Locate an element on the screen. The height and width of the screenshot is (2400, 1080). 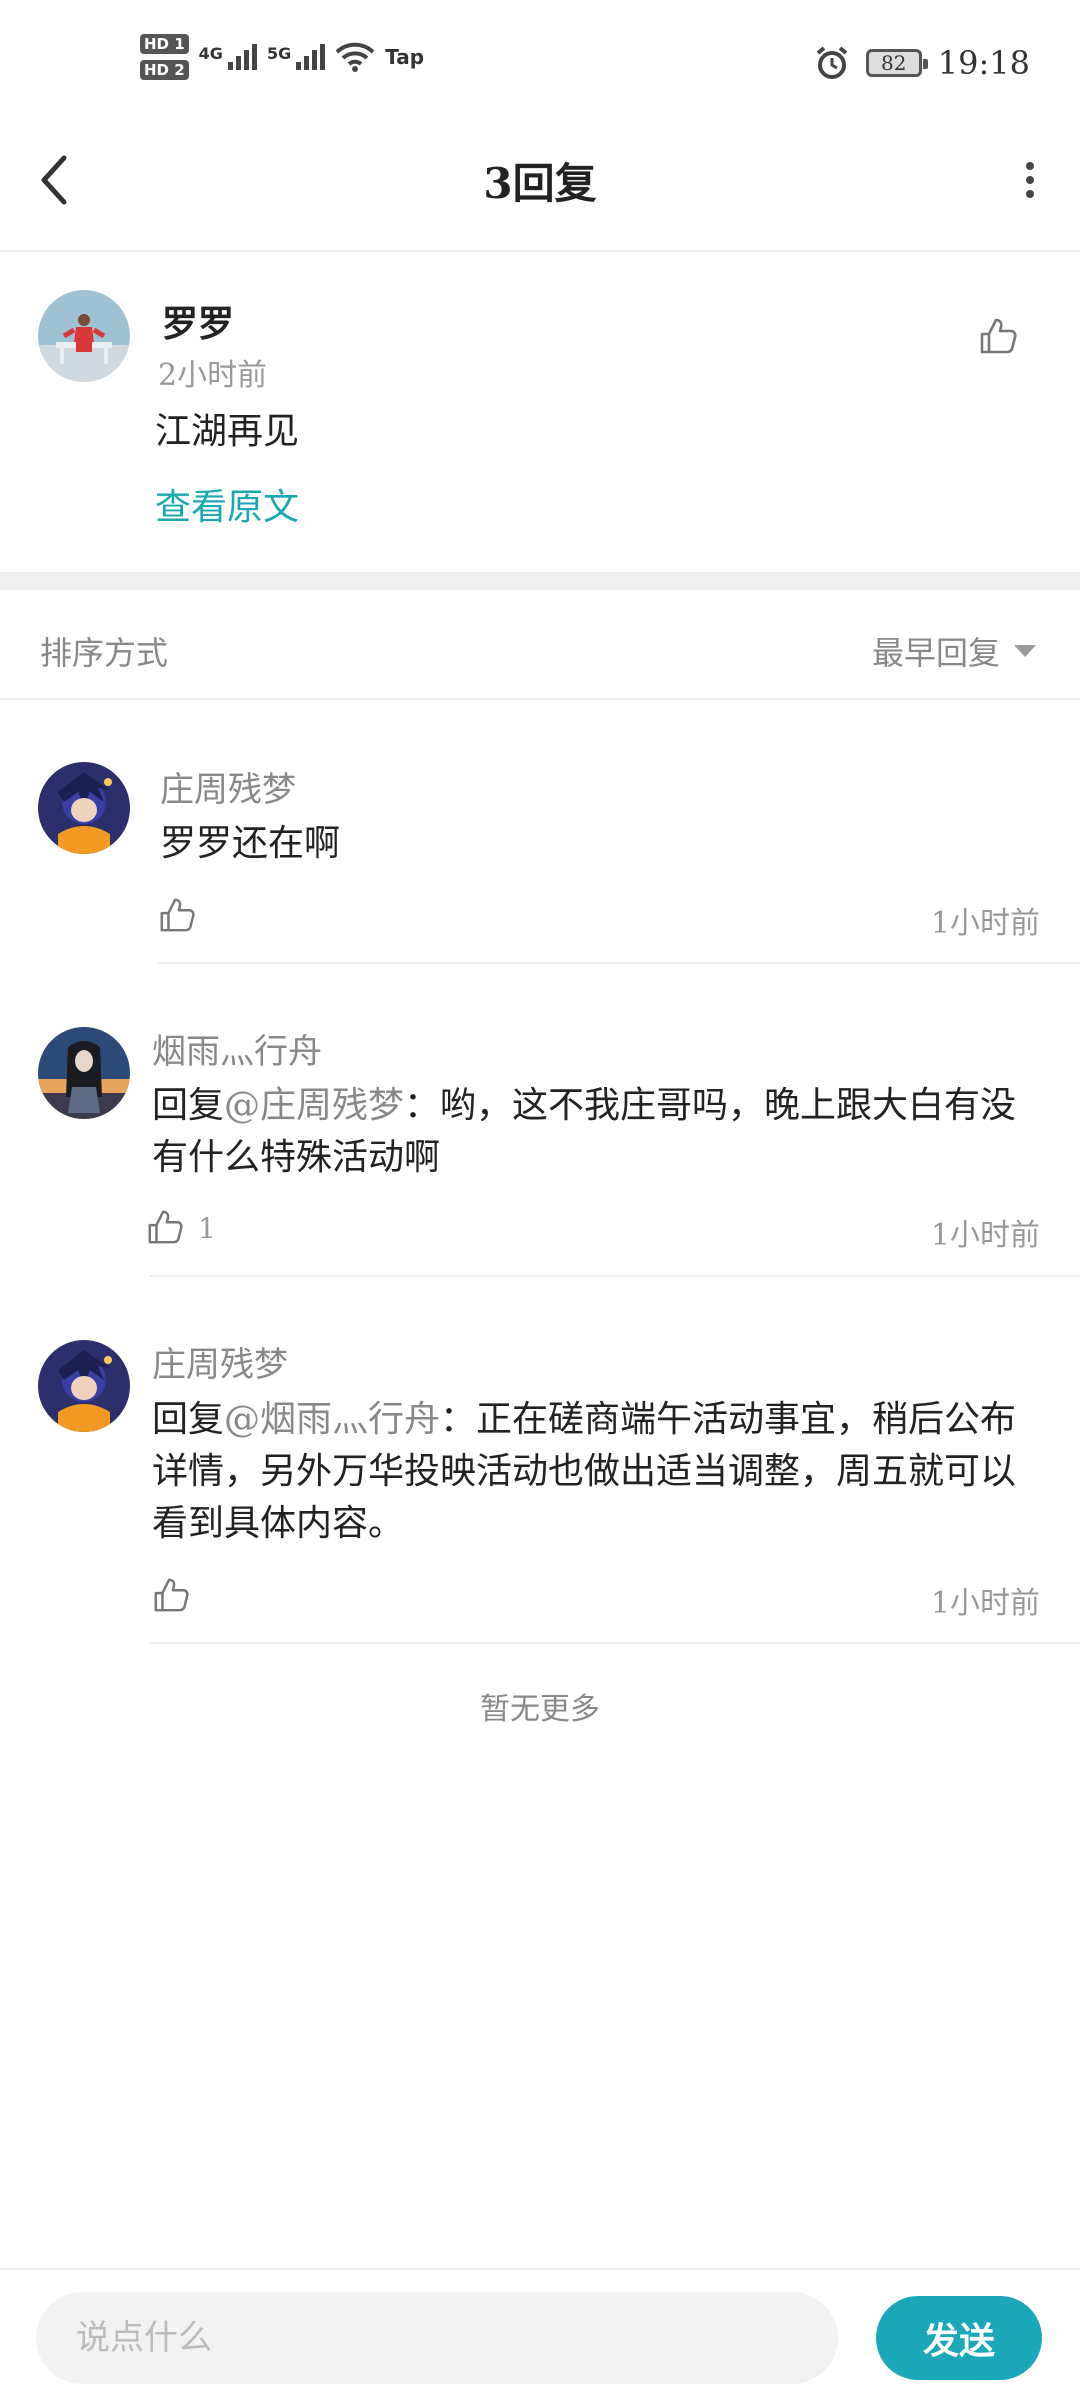
caret-down-icon is located at coordinates (1025, 651).